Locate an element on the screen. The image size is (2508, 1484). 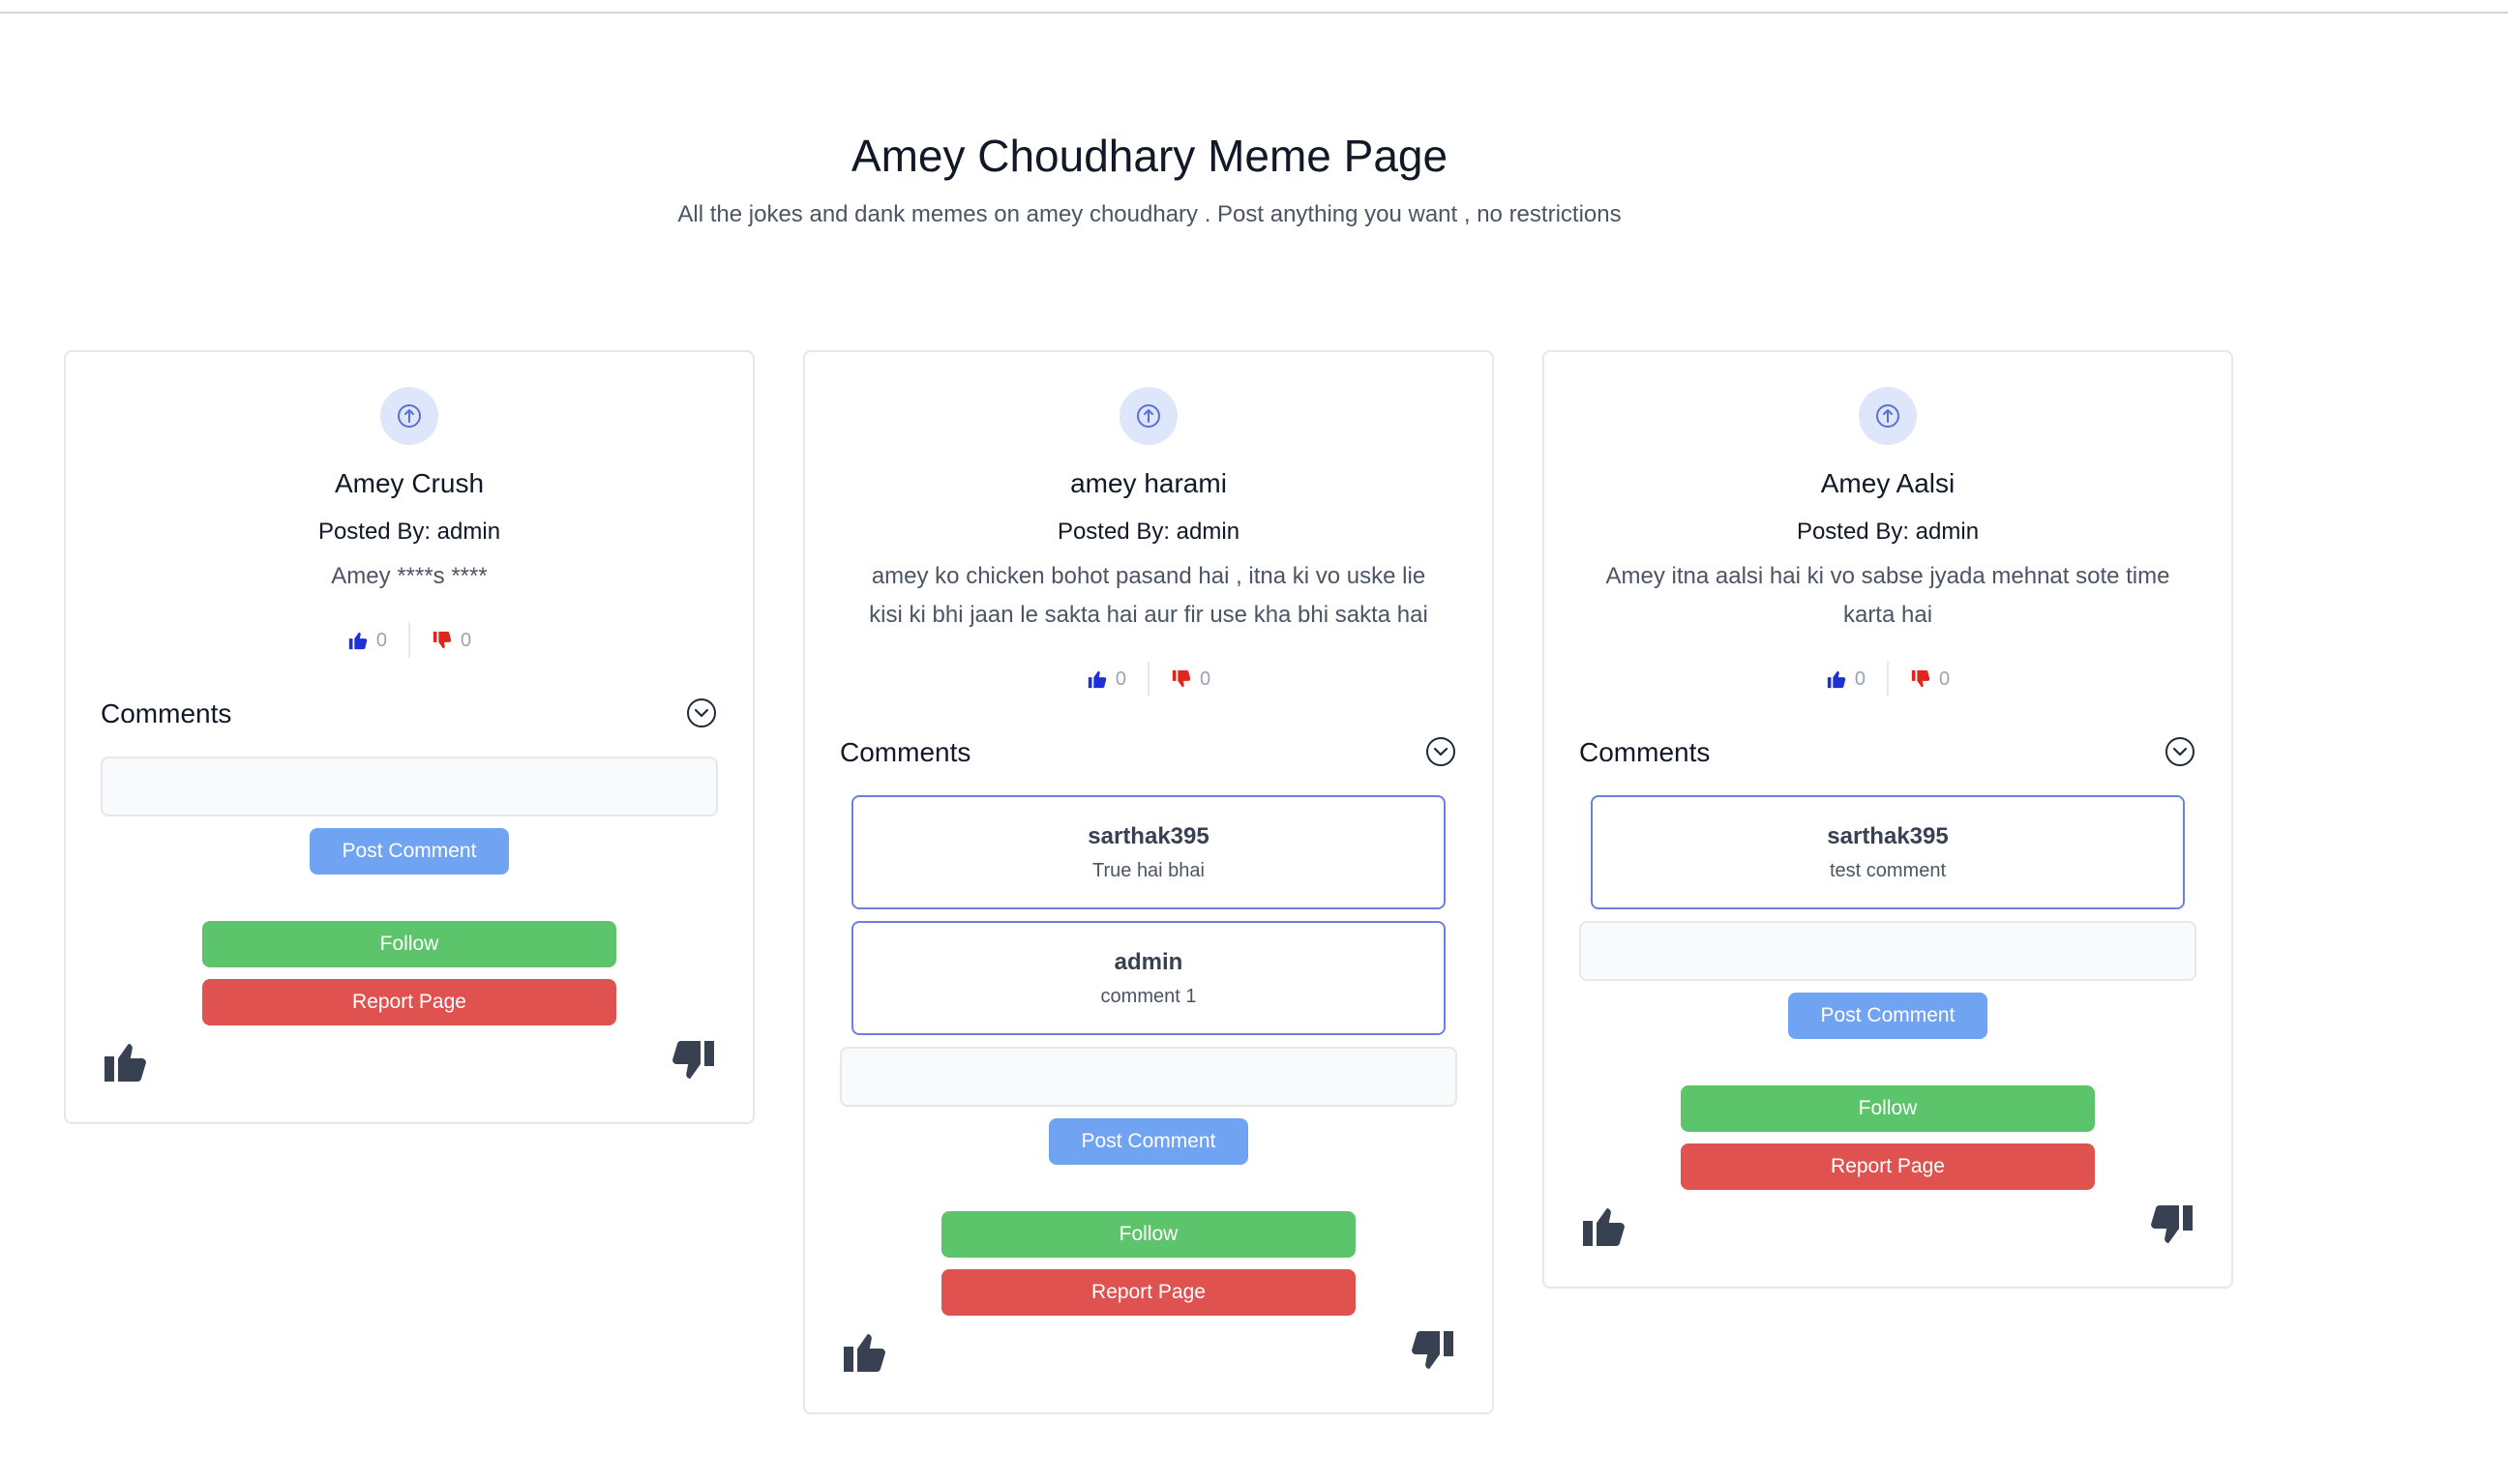
comment-item: sarthak395 test comment is located at coordinates (1888, 852).